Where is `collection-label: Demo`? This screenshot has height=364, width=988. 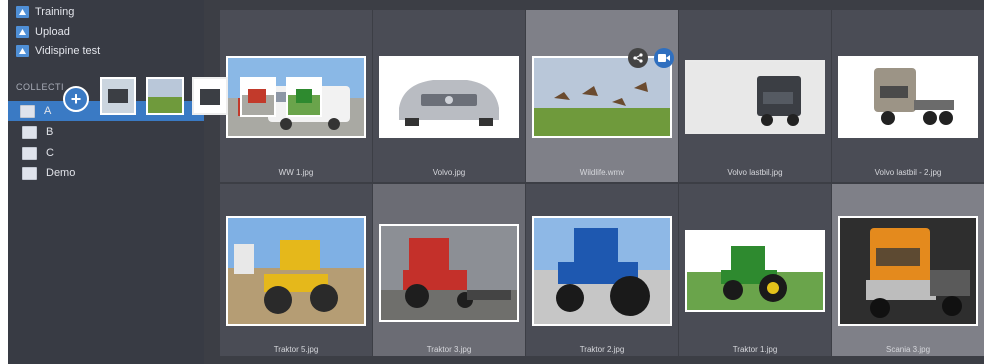 collection-label: Demo is located at coordinates (61, 173).